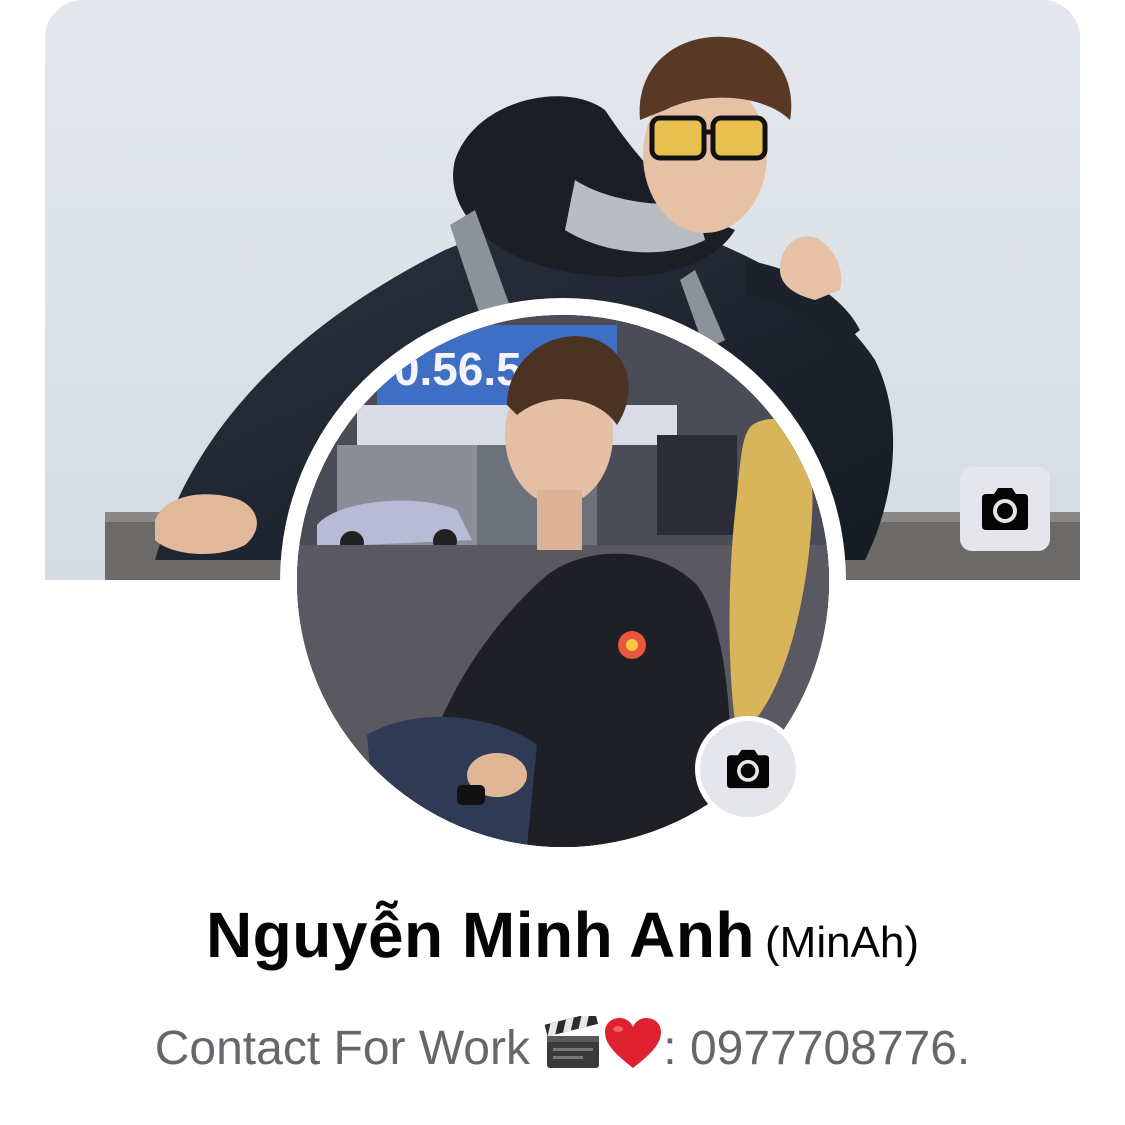 The width and height of the screenshot is (1125, 1125). What do you see at coordinates (342, 1048) in the screenshot?
I see `bio-prefix: Contact For Work` at bounding box center [342, 1048].